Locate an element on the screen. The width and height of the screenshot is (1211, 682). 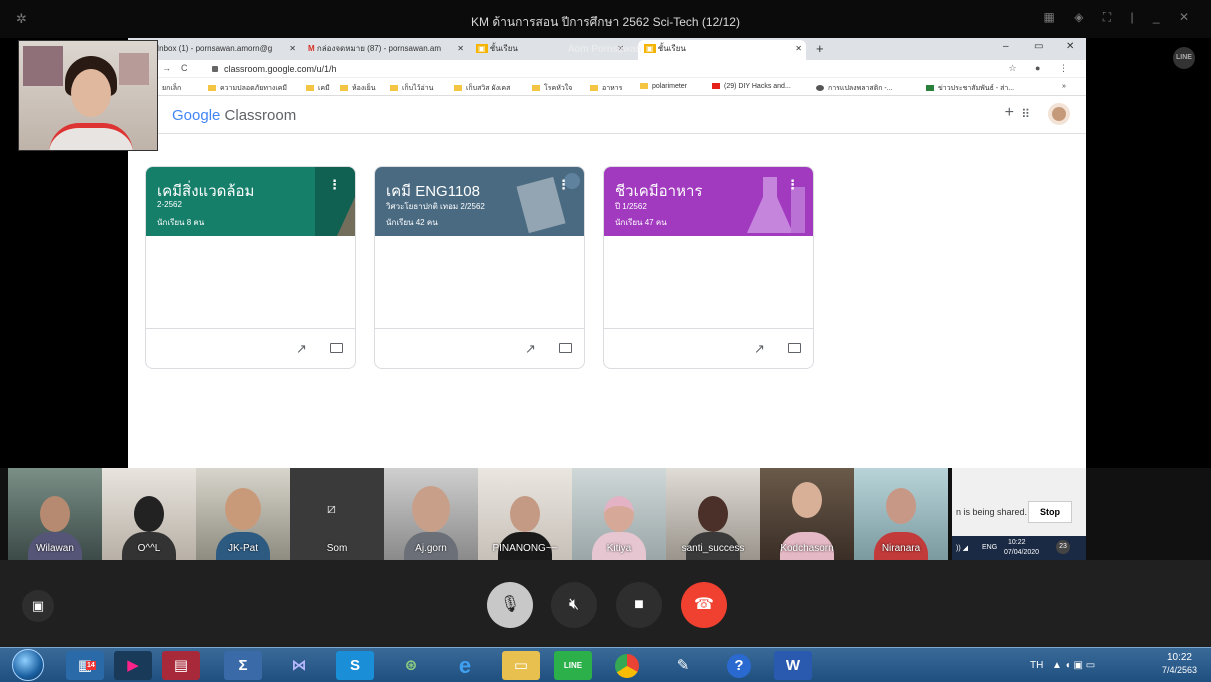
globe-icon is located at coordinates (820, 88).